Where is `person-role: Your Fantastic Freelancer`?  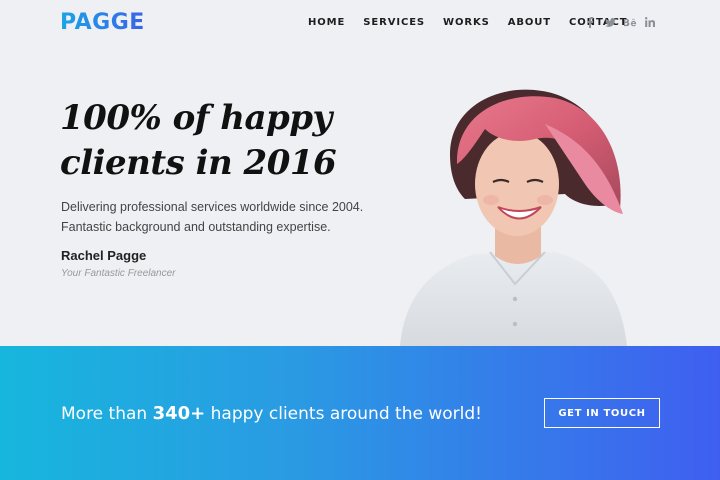 person-role: Your Fantastic Freelancer is located at coordinates (118, 273).